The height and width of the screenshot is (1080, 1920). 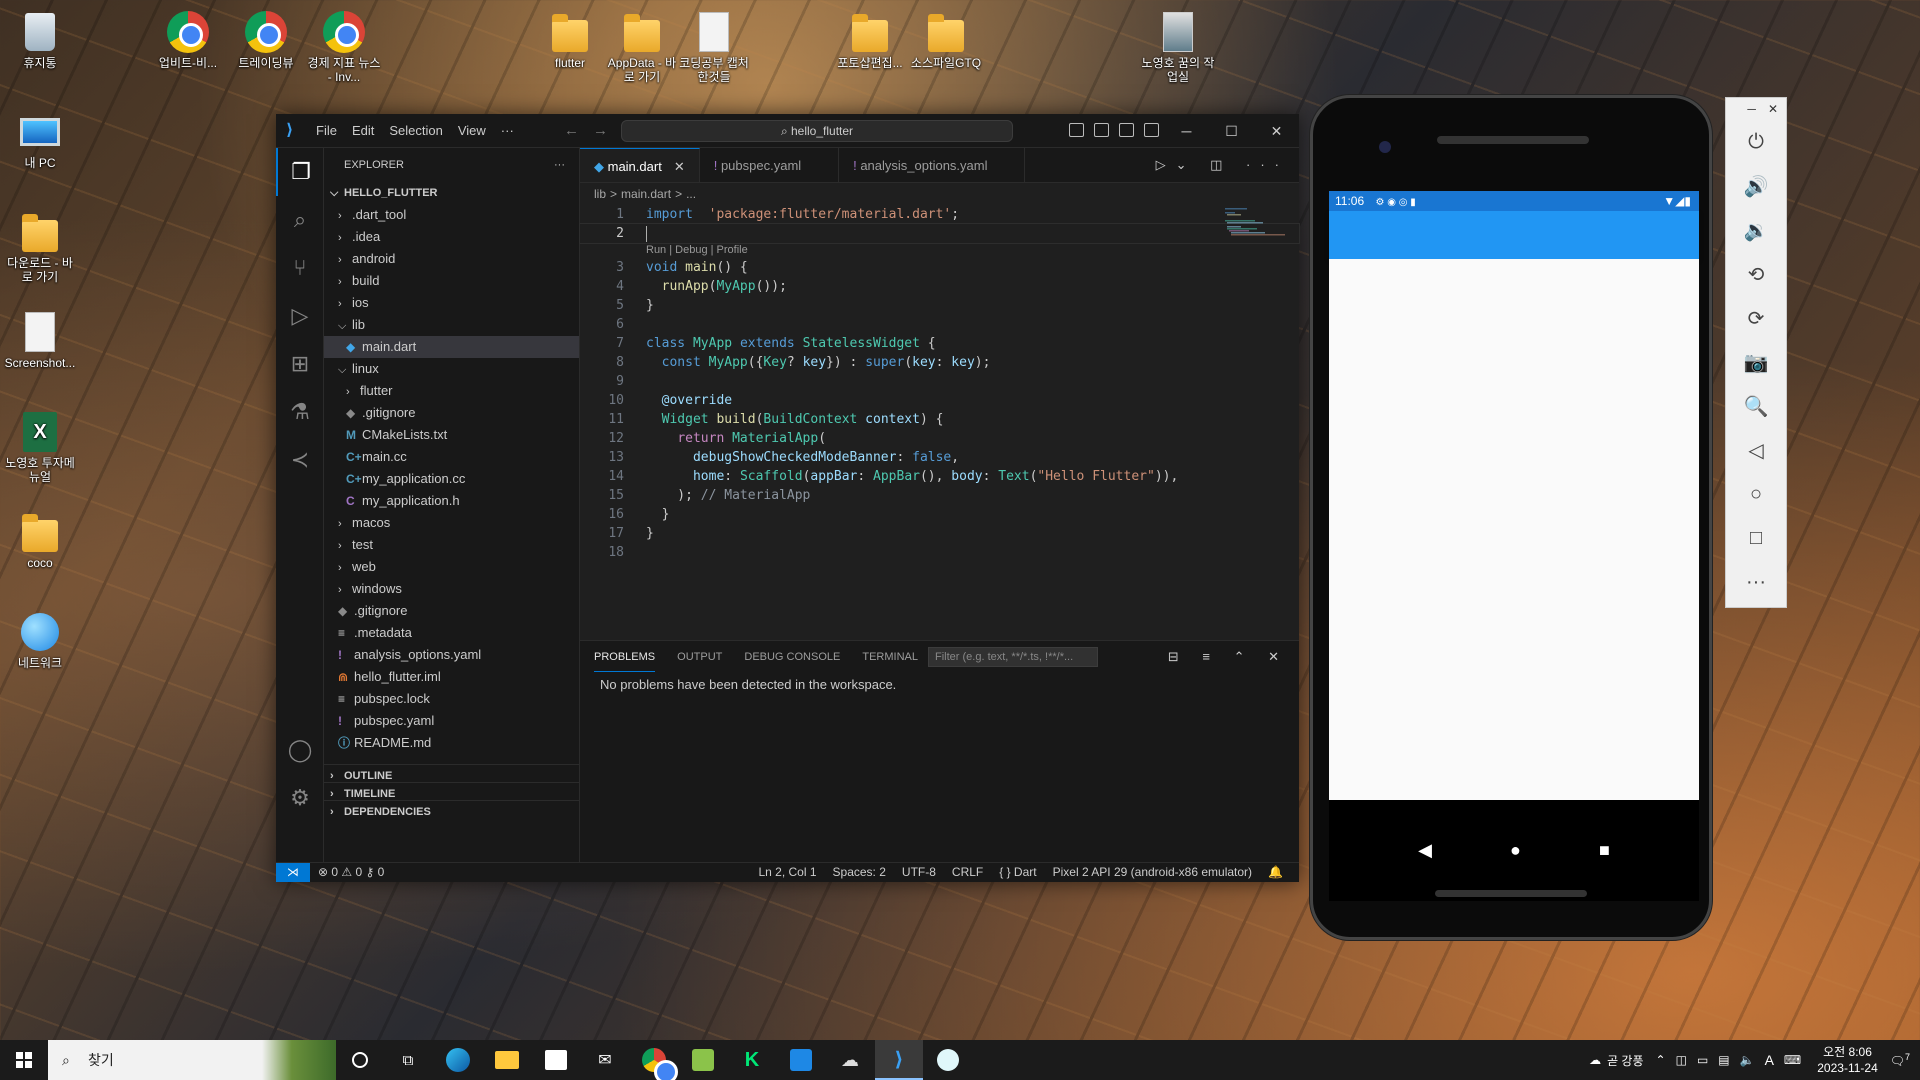 What do you see at coordinates (451, 347) in the screenshot?
I see `tree-file: ◆ main.dart` at bounding box center [451, 347].